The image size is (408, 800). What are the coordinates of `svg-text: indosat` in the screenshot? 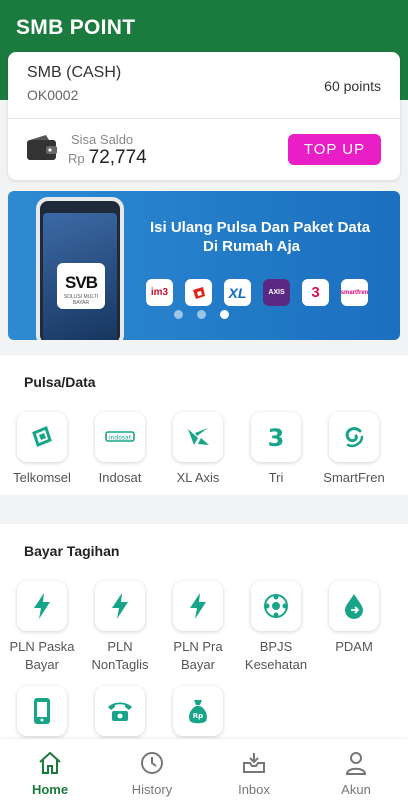 It's located at (120, 438).